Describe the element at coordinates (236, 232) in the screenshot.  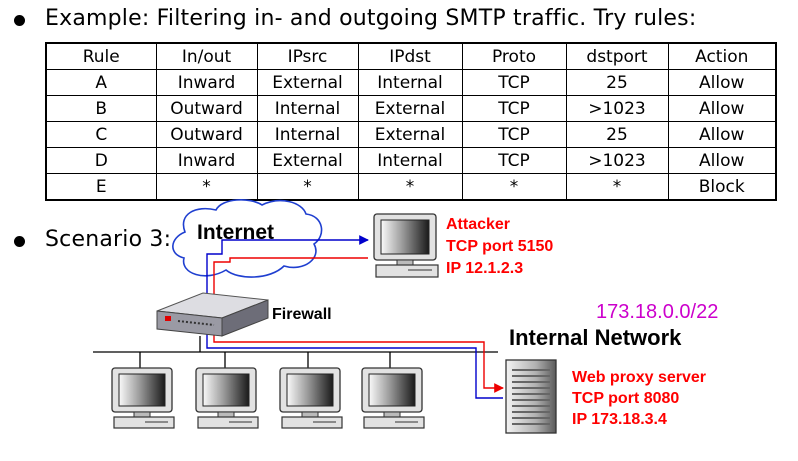
I see `internet-label: Internet` at that location.